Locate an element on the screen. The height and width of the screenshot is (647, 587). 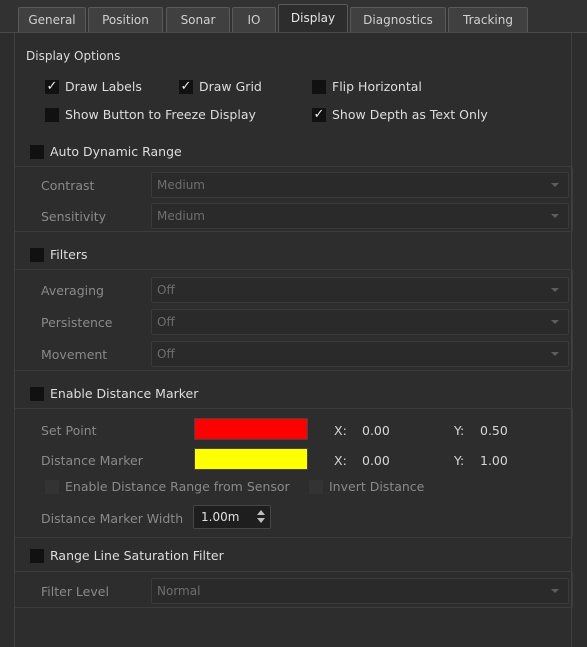
tab-general: General is located at coordinates (52, 19).